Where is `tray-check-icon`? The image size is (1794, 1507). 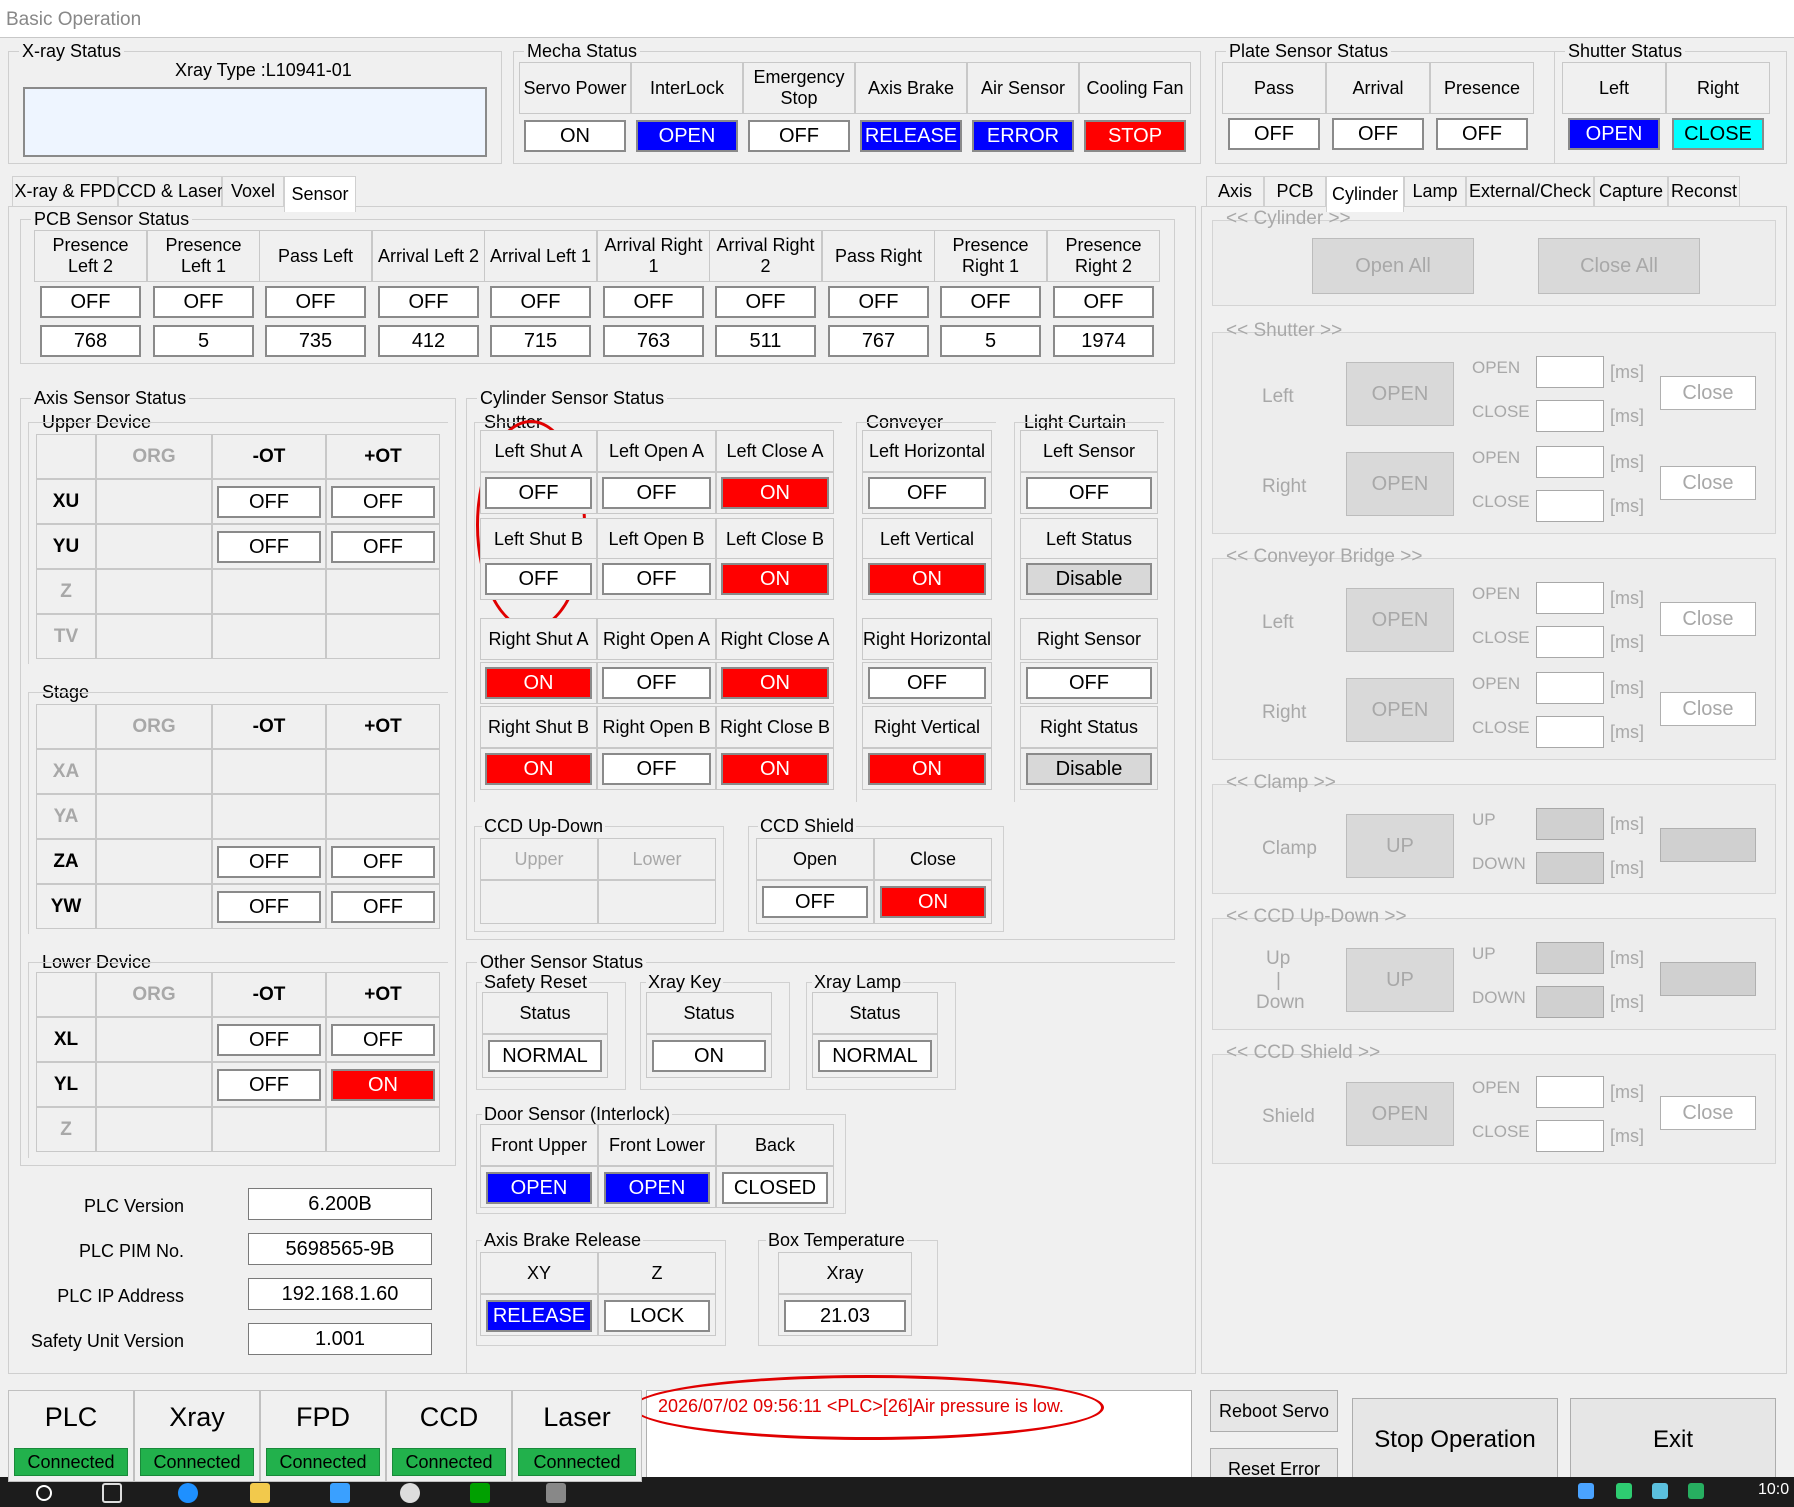
tray-check-icon is located at coordinates (1696, 1491).